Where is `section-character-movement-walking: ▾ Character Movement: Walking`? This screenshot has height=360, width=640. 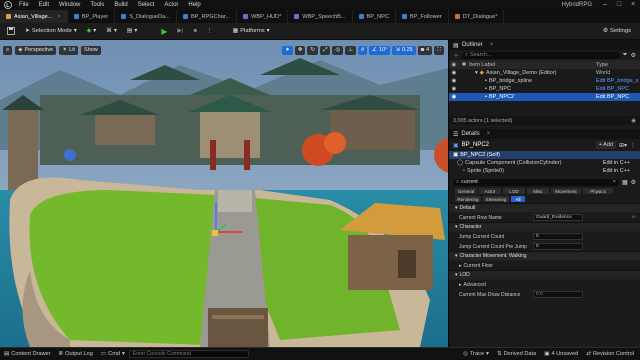
section-character-movement-walking: ▾ Character Movement: Walking is located at coordinates (544, 255).